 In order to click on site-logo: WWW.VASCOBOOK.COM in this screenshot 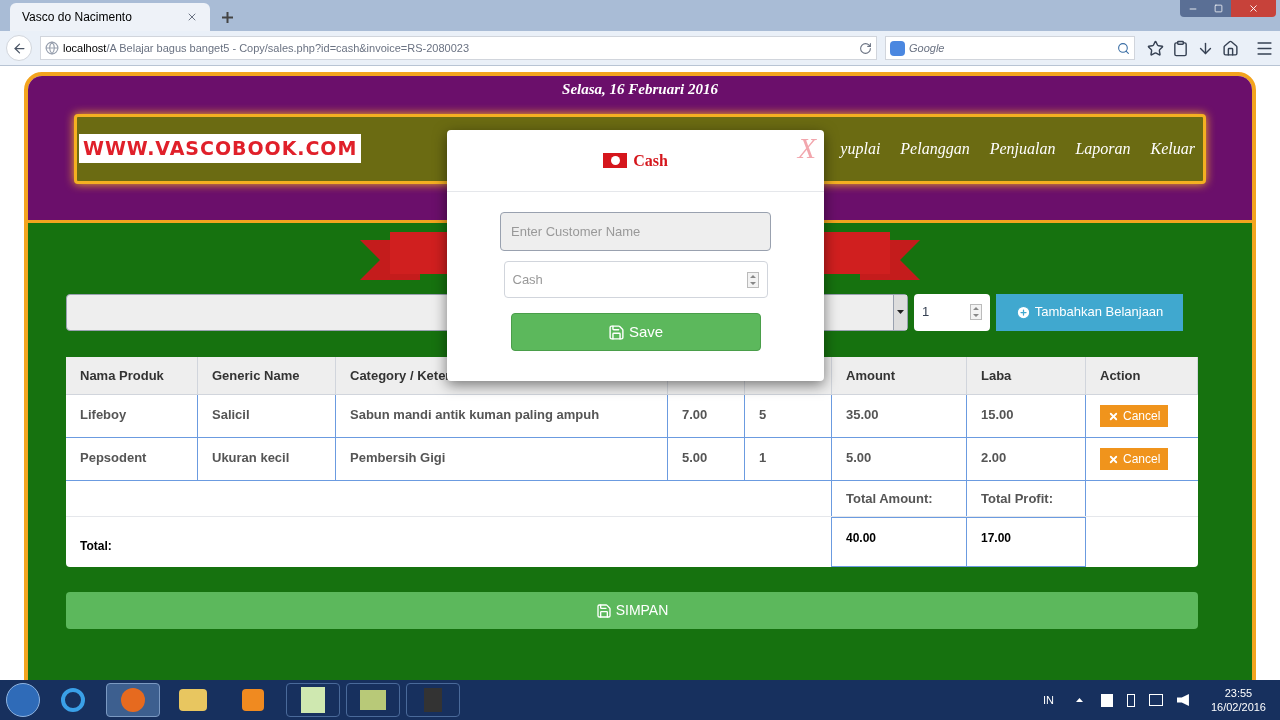, I will do `click(220, 148)`.